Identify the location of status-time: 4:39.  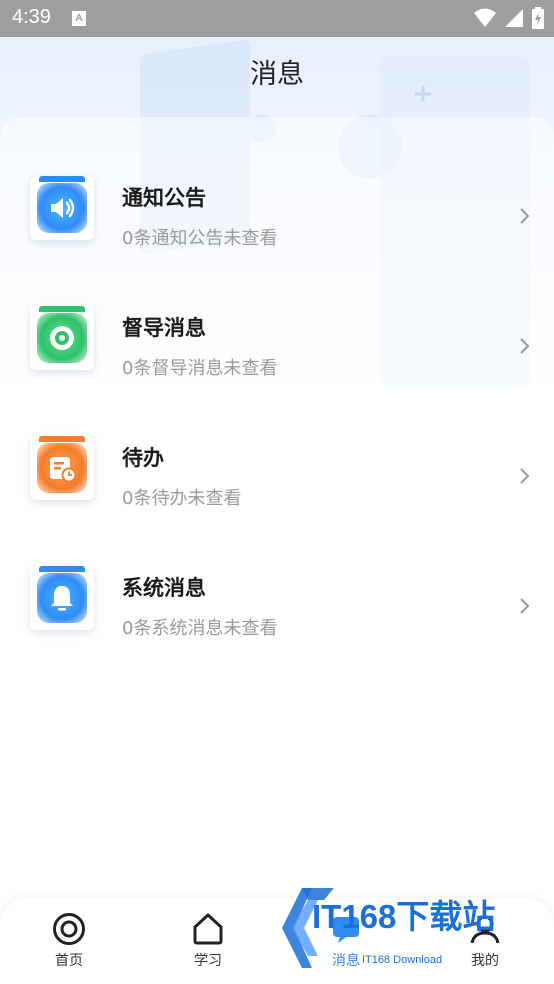
(31, 17).